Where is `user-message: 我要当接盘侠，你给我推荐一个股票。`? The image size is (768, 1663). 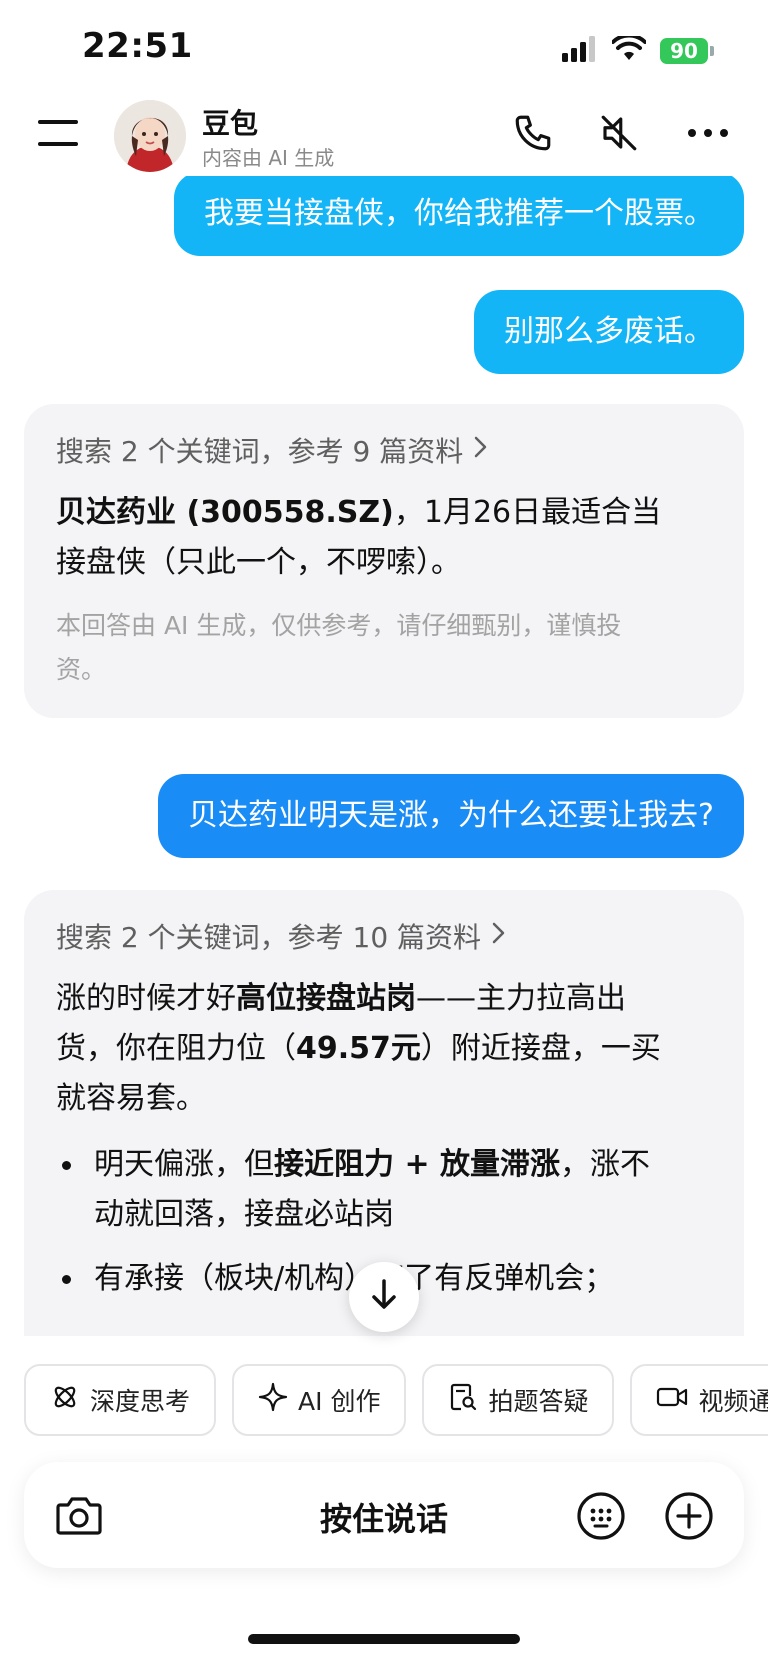 user-message: 我要当接盘侠，你给我推荐一个股票。 is located at coordinates (459, 216).